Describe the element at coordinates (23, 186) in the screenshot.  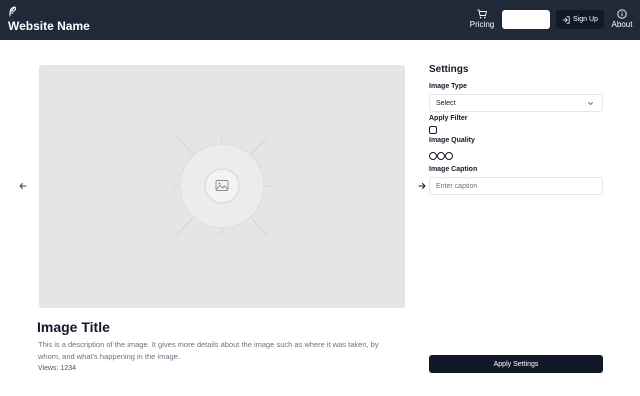
I see `arrow-left-icon` at that location.